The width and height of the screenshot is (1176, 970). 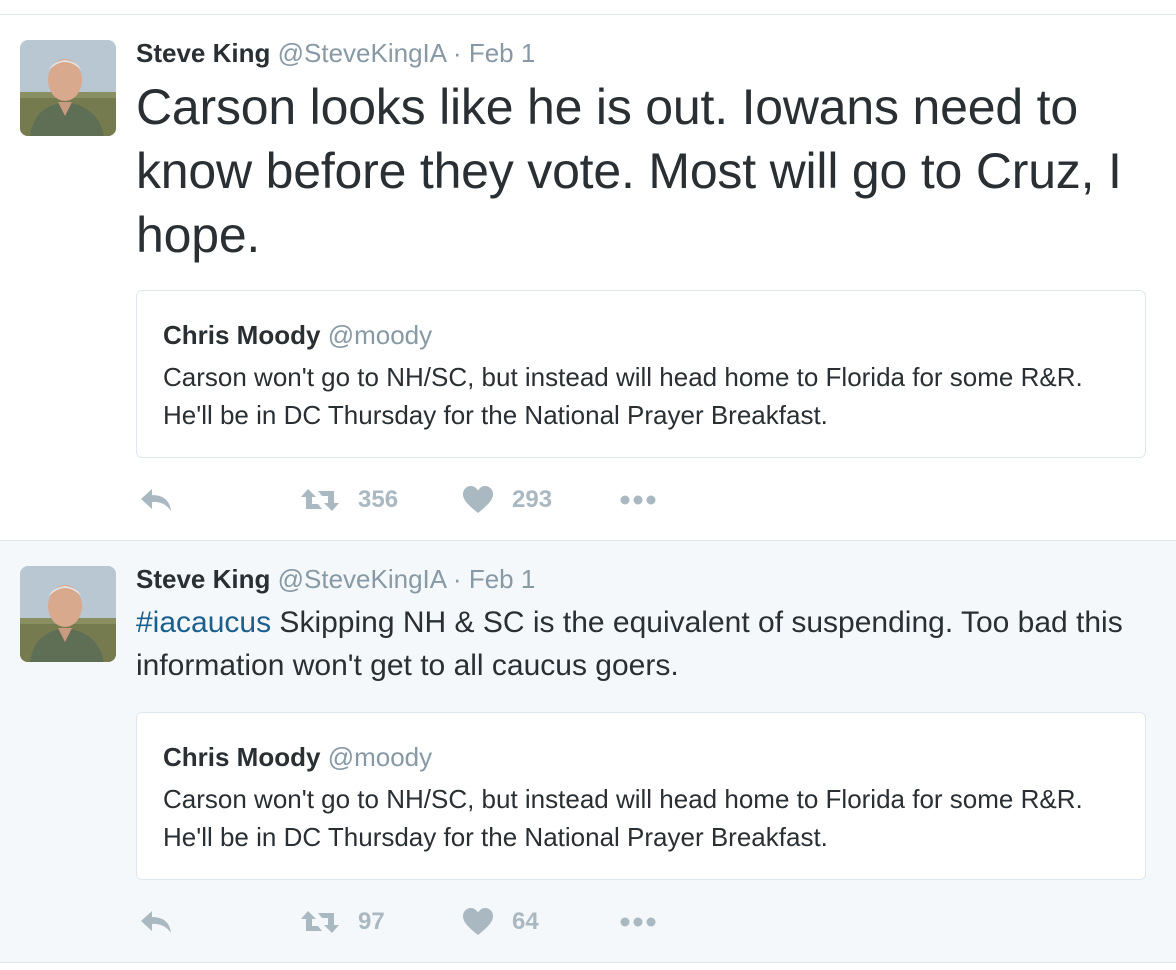 What do you see at coordinates (203, 622) in the screenshot?
I see `hashtag-link: #iacaucus` at bounding box center [203, 622].